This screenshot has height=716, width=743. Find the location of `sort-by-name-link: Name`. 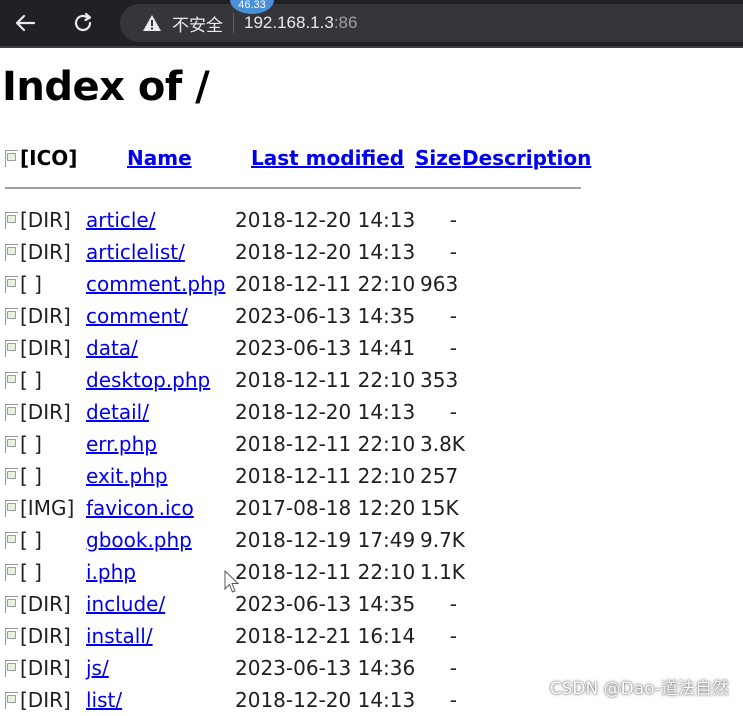

sort-by-name-link: Name is located at coordinates (159, 158).